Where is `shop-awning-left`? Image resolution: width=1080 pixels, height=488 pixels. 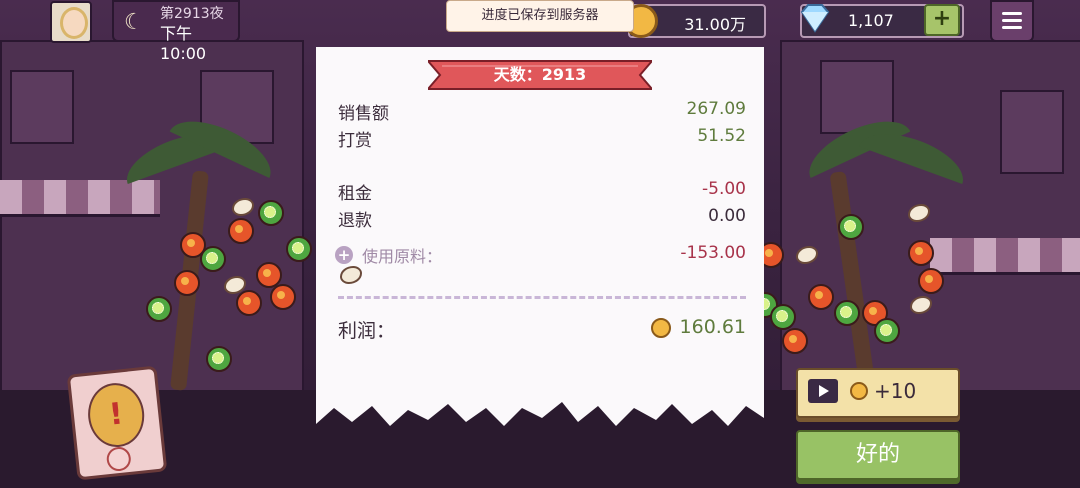 shop-awning-left is located at coordinates (80, 198).